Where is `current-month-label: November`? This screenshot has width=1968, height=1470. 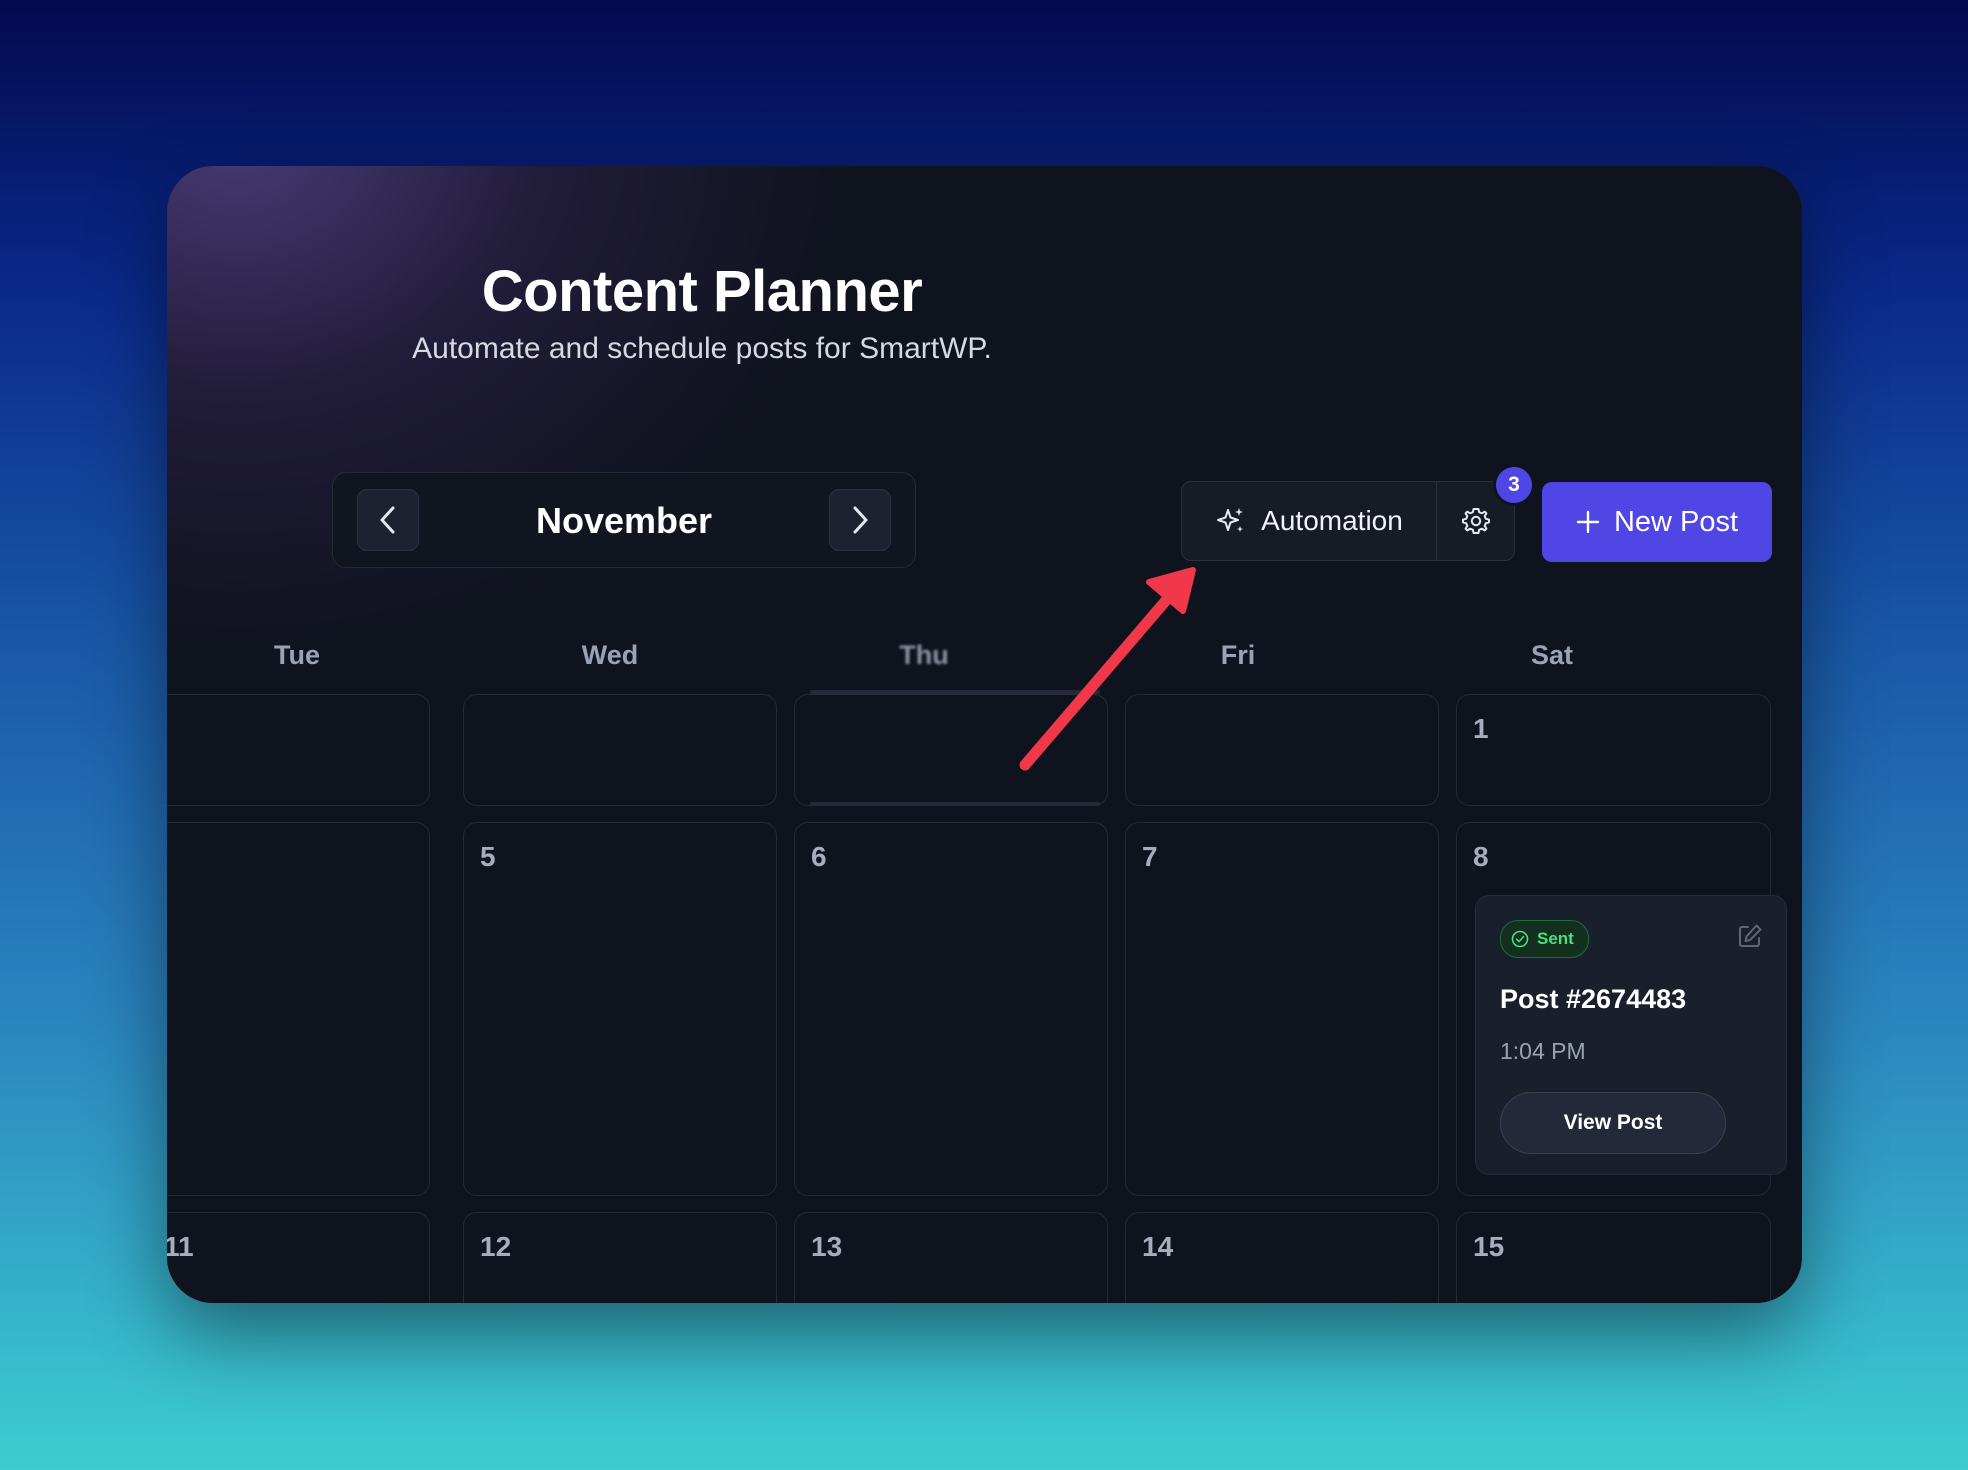 current-month-label: November is located at coordinates (624, 520).